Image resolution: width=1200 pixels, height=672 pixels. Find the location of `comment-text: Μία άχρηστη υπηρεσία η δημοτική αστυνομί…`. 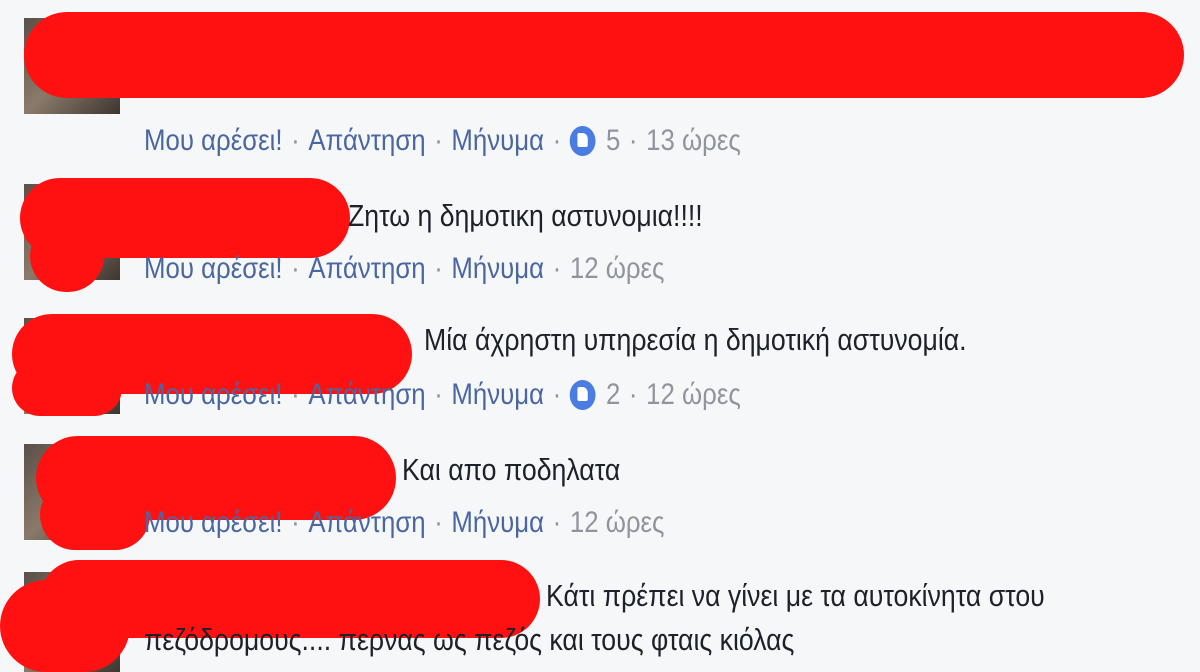

comment-text: Μία άχρηστη υπηρεσία η δημοτική αστυνομί… is located at coordinates (695, 339).